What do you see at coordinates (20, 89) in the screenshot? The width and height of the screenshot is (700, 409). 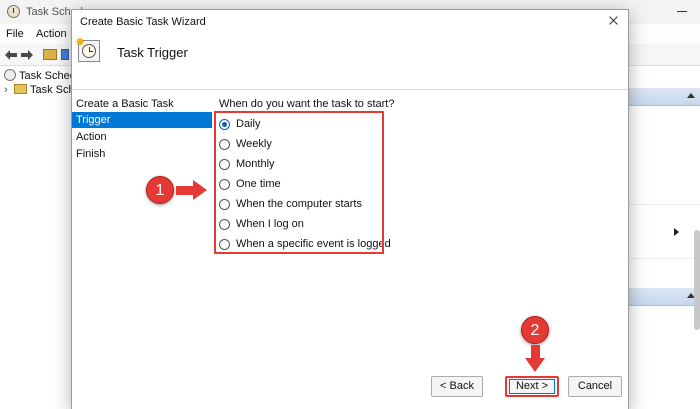 I see `folder-icon` at bounding box center [20, 89].